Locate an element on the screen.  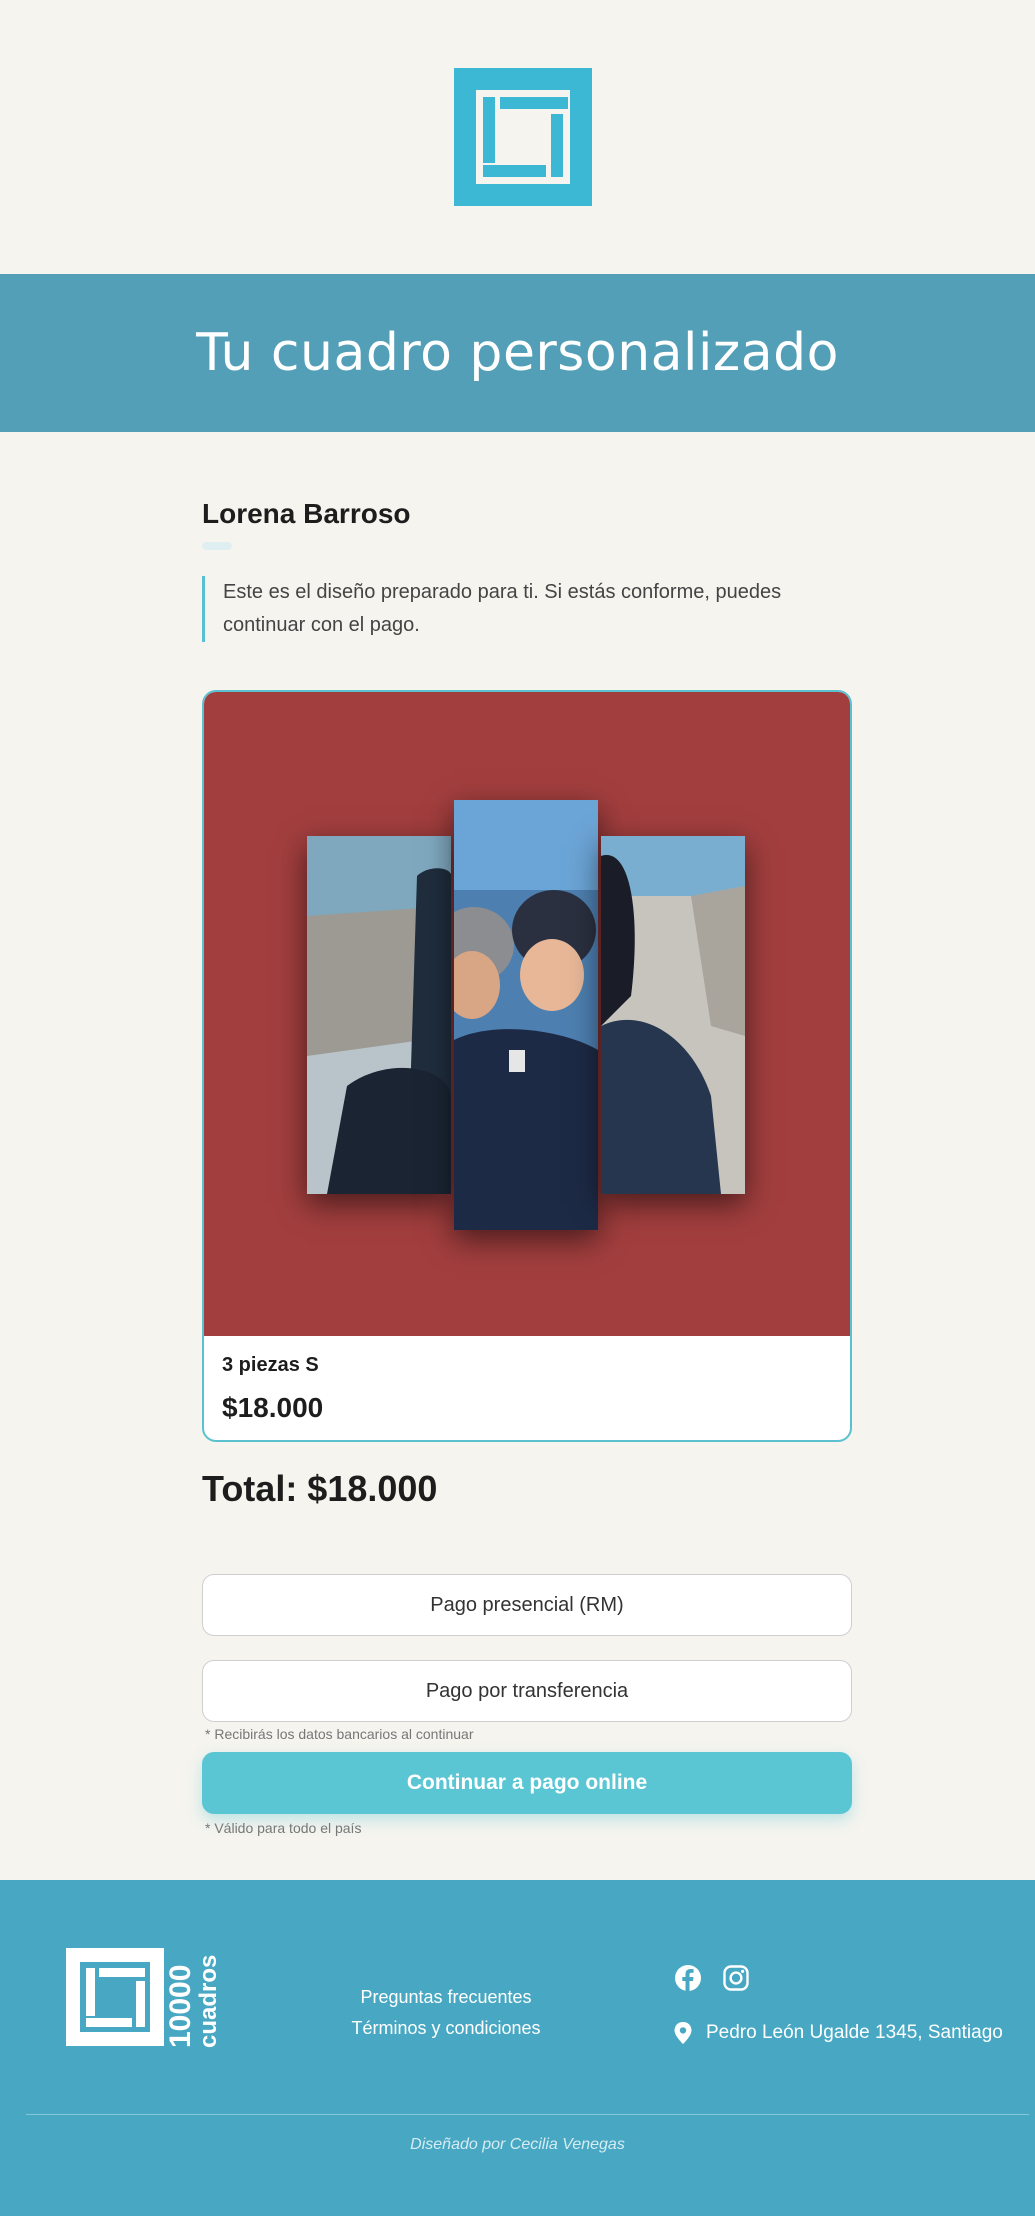
photo-panel-center is located at coordinates (526, 1015).